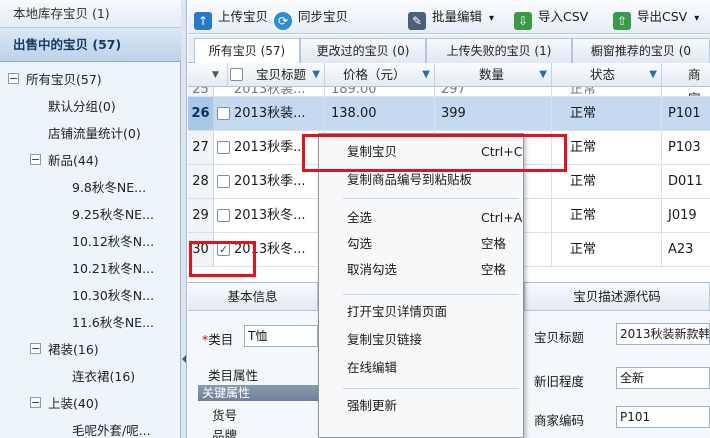  What do you see at coordinates (363, 50) in the screenshot?
I see `tab-changed-items: 更改过的宝贝 (0)` at bounding box center [363, 50].